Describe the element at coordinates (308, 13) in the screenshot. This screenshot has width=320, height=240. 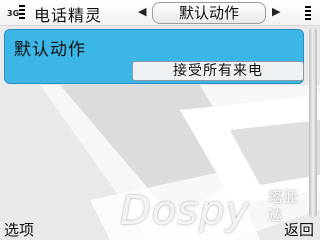
I see `battery-icon` at that location.